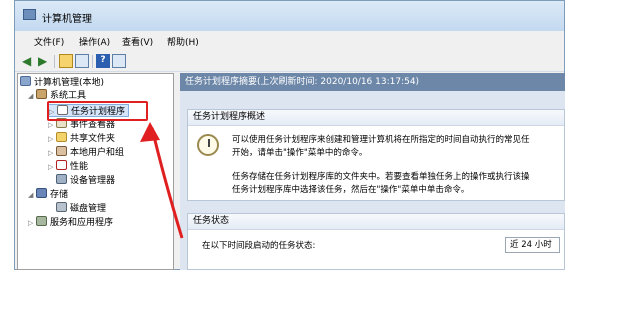 Image resolution: width=620 pixels, height=309 pixels. Describe the element at coordinates (93, 139) in the screenshot. I see `tree-item-label: 共享文件夹` at that location.